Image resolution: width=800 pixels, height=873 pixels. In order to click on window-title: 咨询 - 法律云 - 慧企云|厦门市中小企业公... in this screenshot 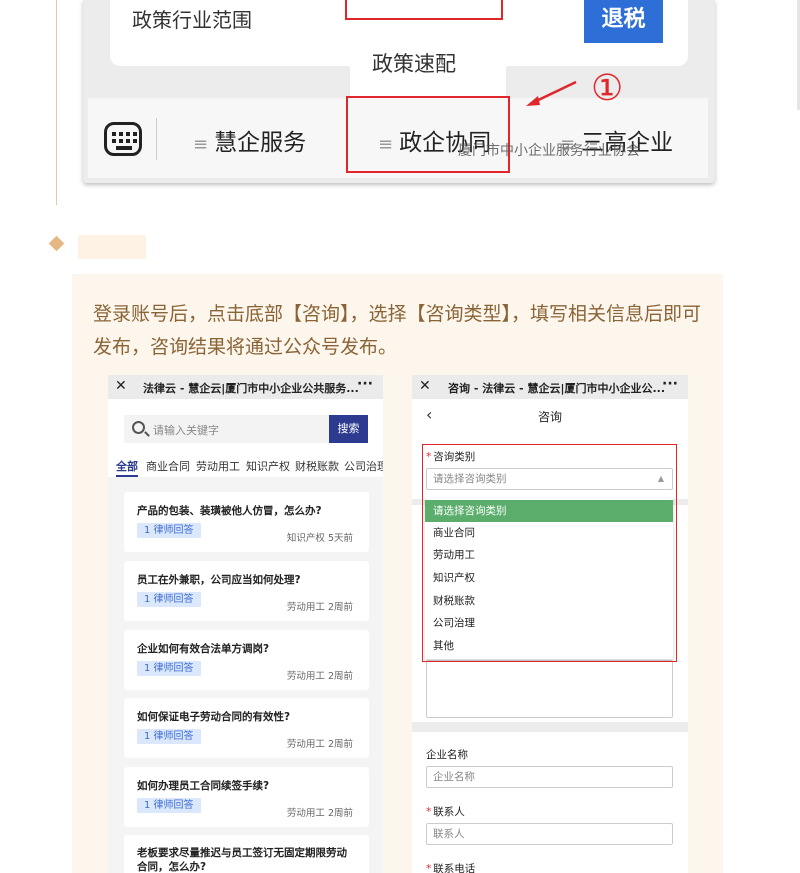, I will do `click(557, 388)`.